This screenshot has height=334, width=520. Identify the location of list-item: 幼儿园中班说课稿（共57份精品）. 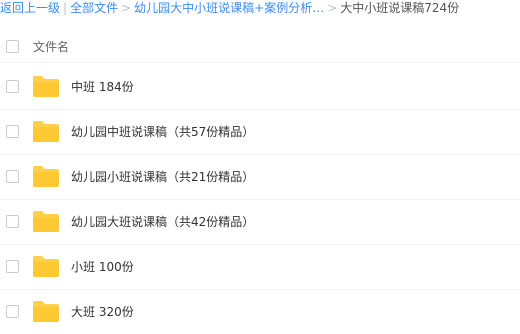
(260, 132).